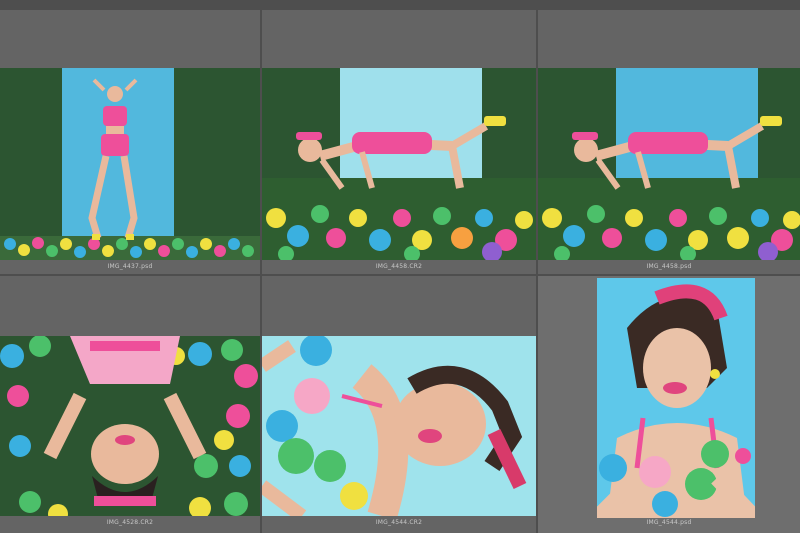  Describe the element at coordinates (669, 266) in the screenshot. I see `thumbnail-filename: IMG_4458.psd` at that location.